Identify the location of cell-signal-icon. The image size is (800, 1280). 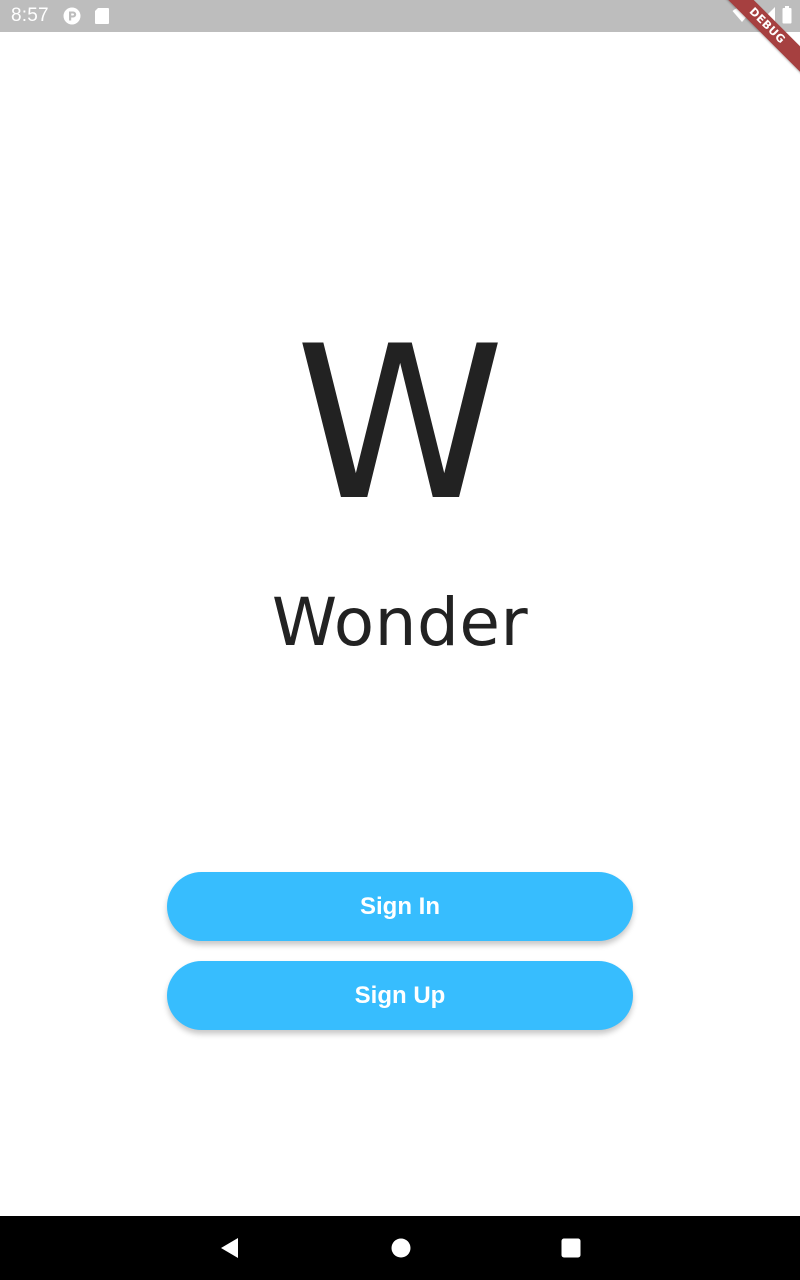
(767, 17).